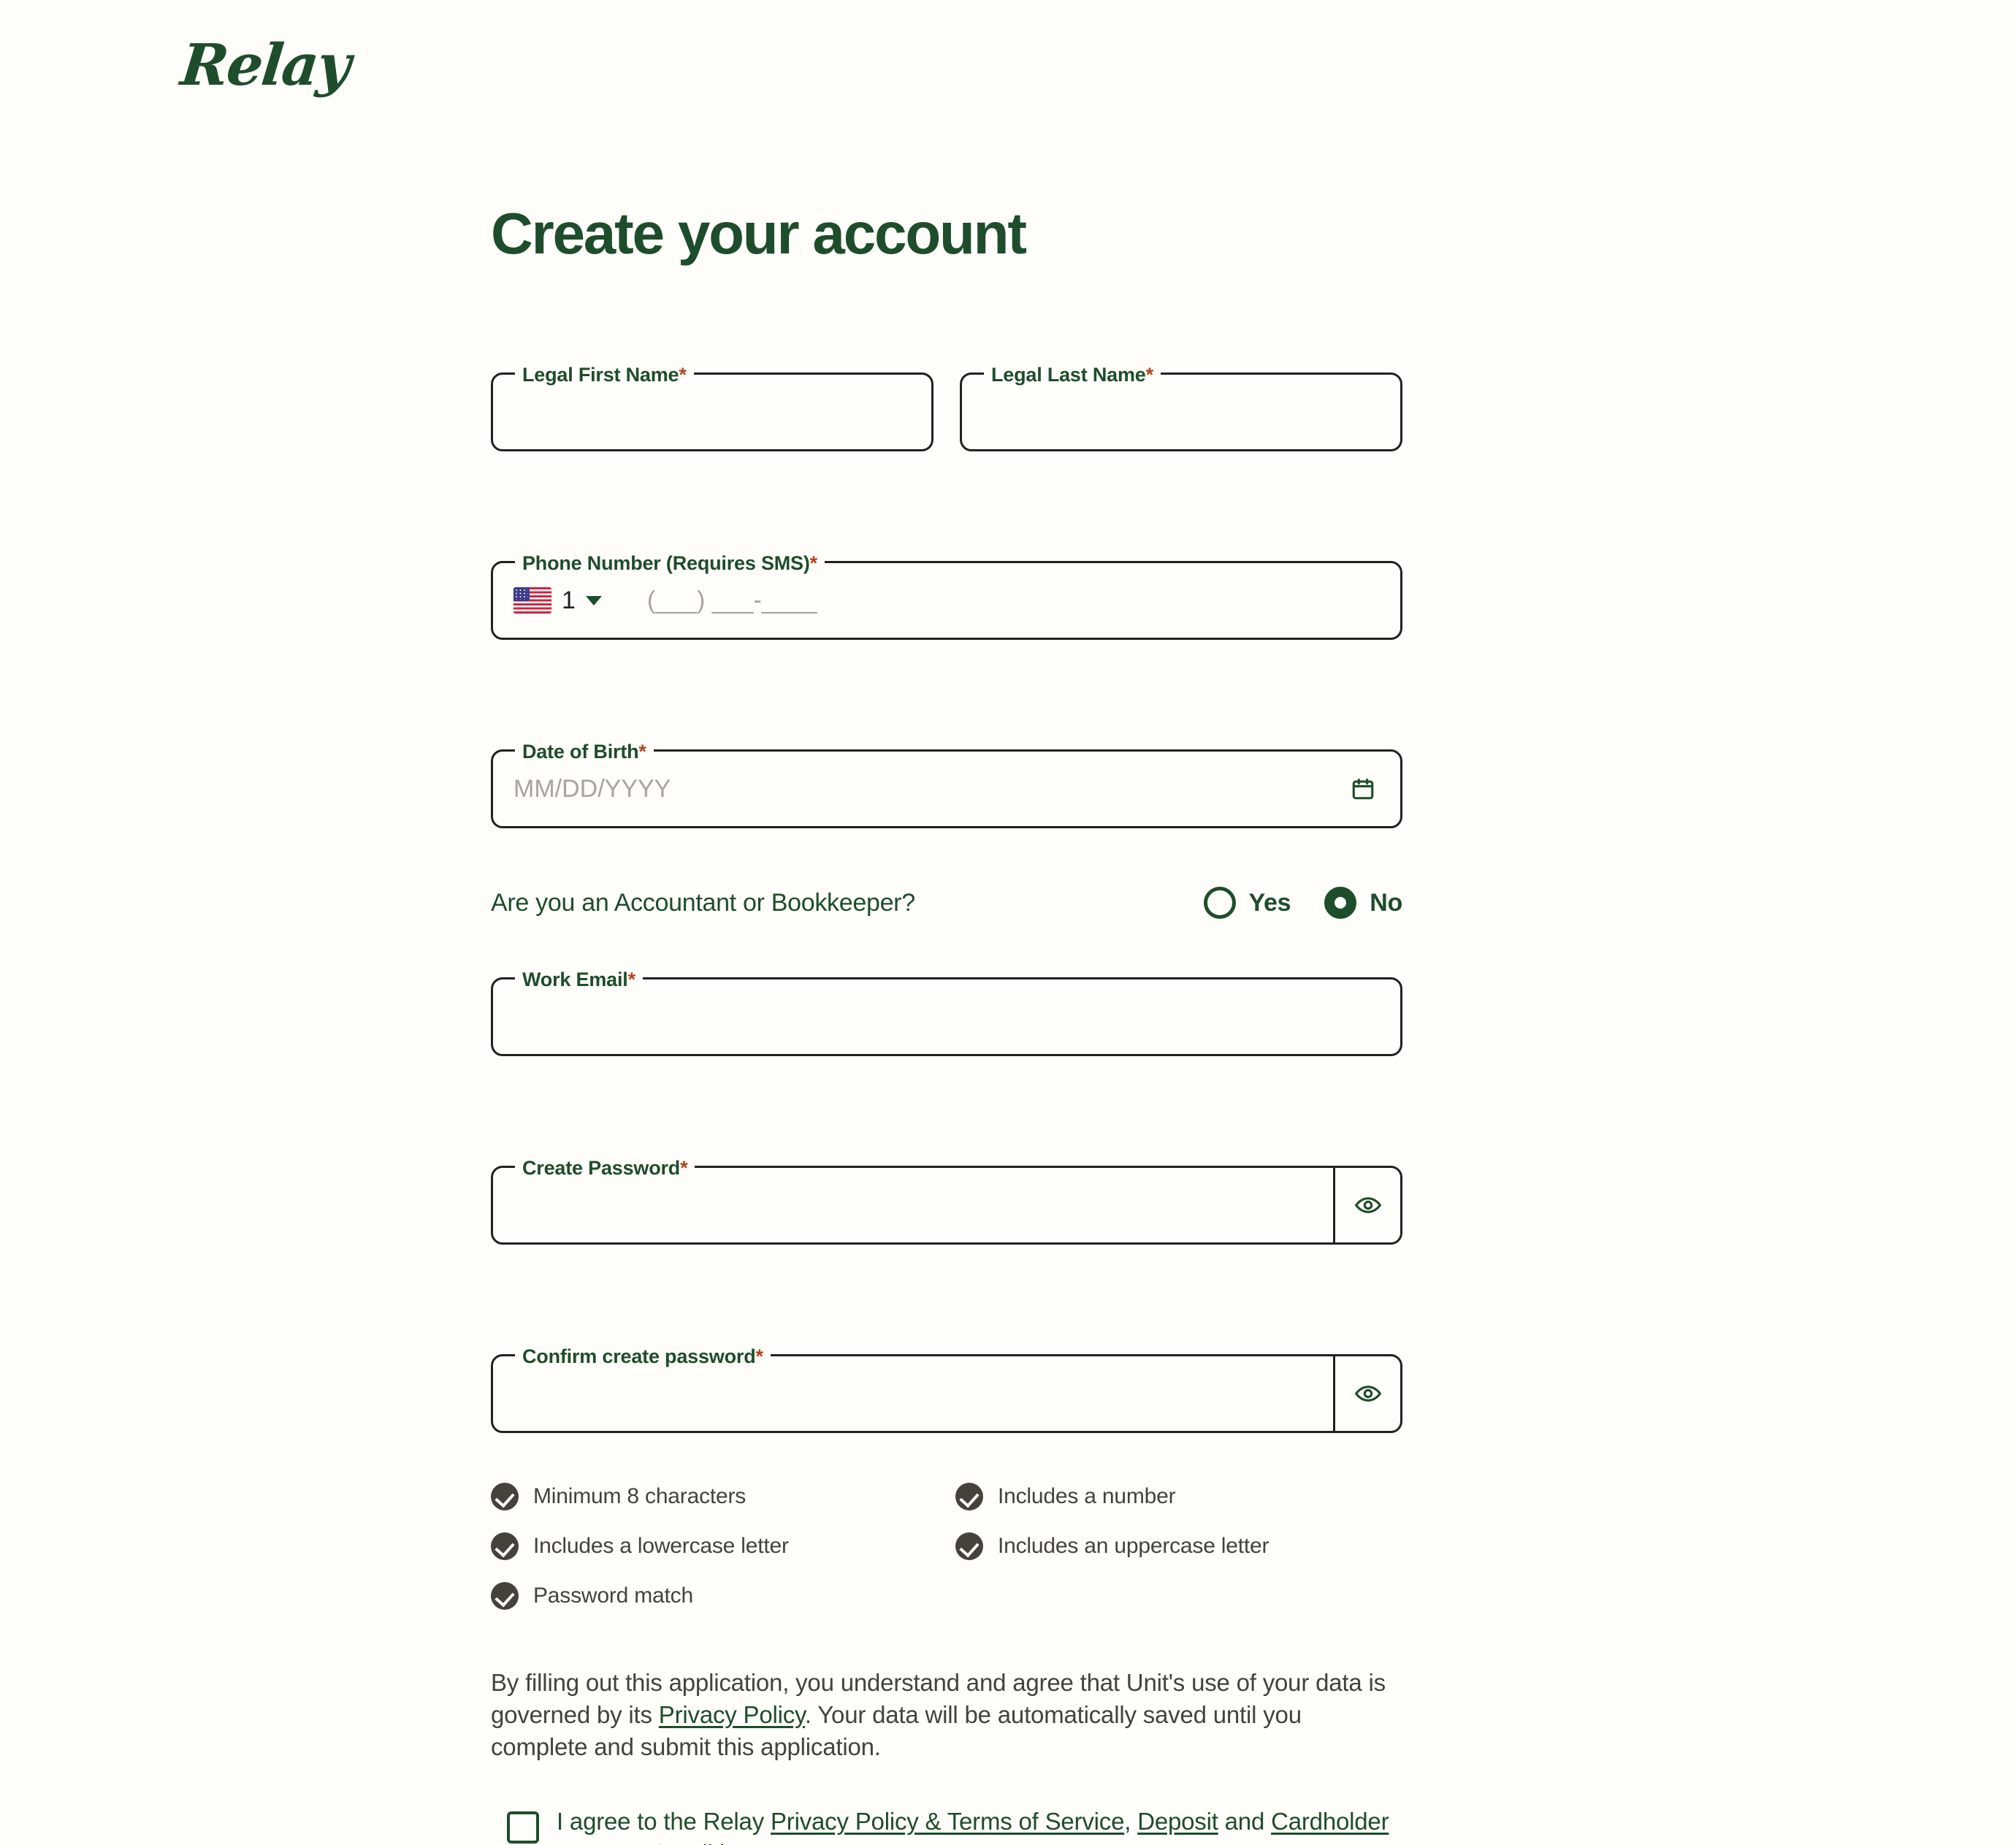  What do you see at coordinates (523, 1827) in the screenshot?
I see `agreement-checkbox` at bounding box center [523, 1827].